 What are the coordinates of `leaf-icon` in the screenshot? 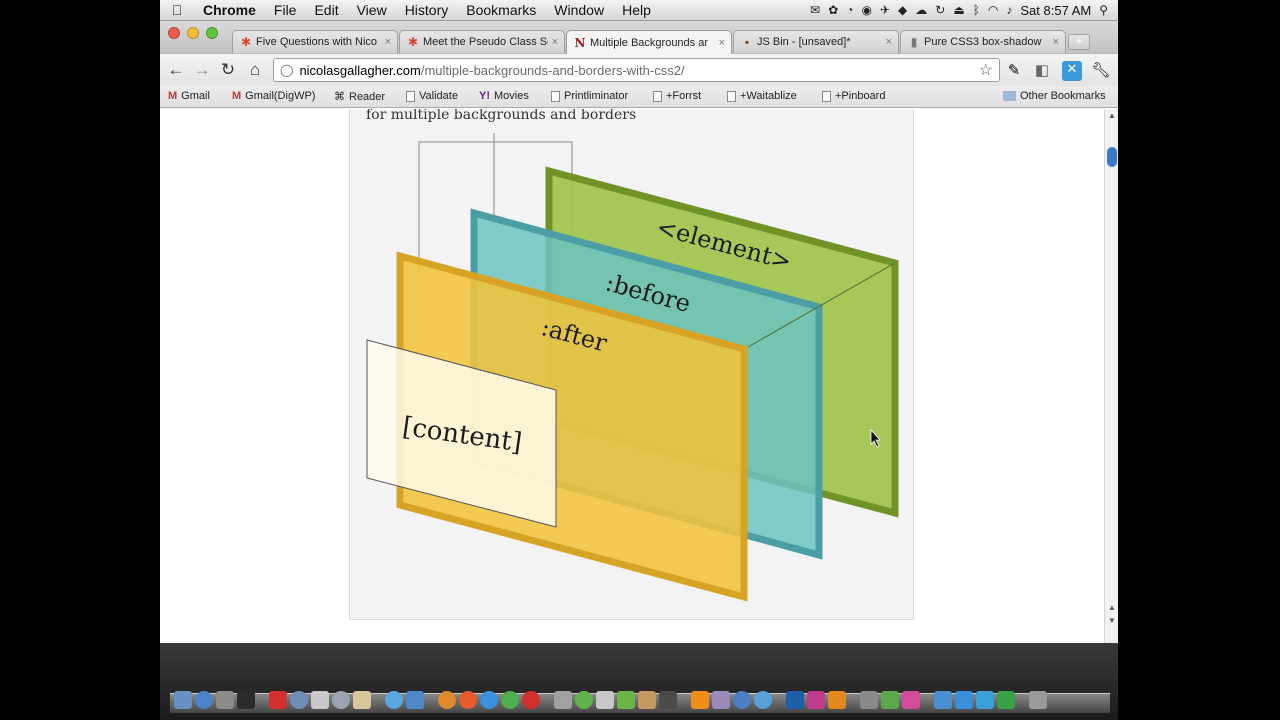 It's located at (584, 700).